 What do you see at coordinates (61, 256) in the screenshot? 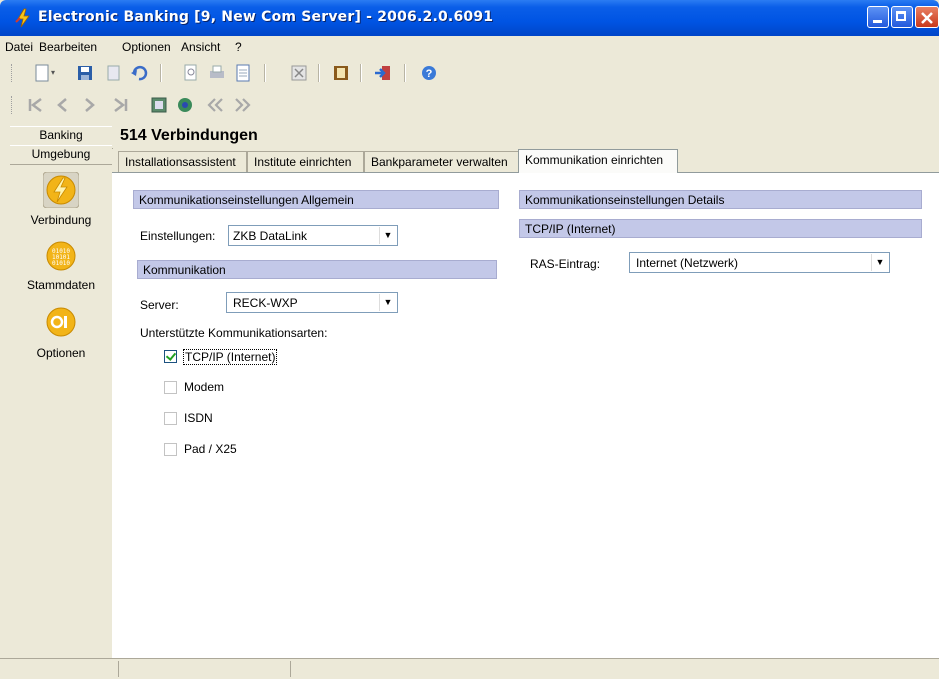
I see `binary-data-icon: 01010 10101 01010` at bounding box center [61, 256].